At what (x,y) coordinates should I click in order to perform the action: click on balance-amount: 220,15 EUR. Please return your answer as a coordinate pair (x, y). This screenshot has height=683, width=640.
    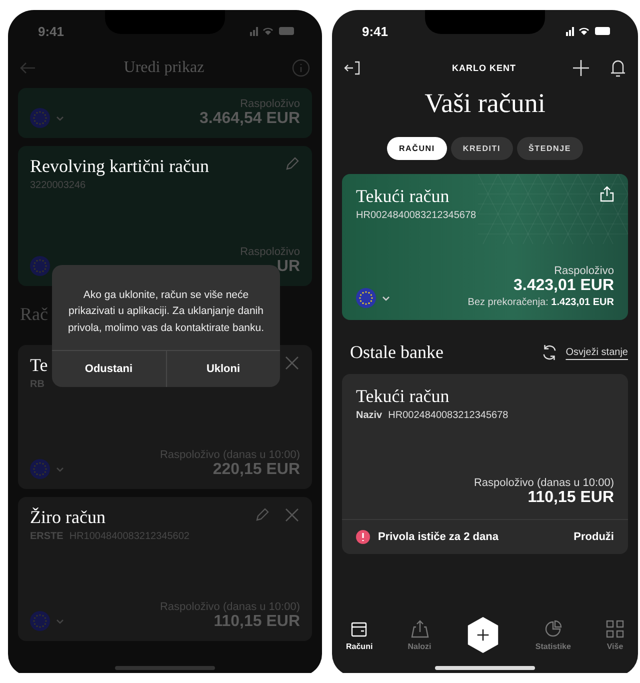
    Looking at the image, I should click on (256, 470).